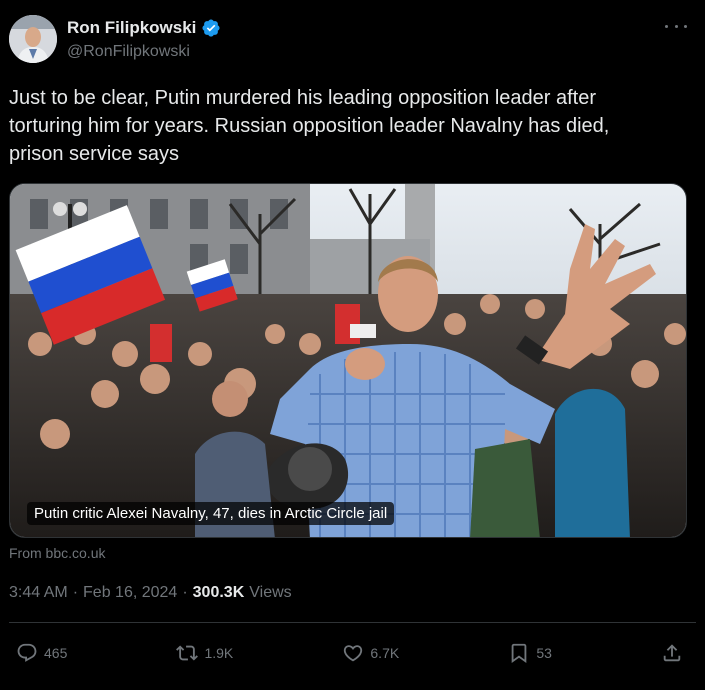  I want to click on bookmark-button: 53, so click(530, 653).